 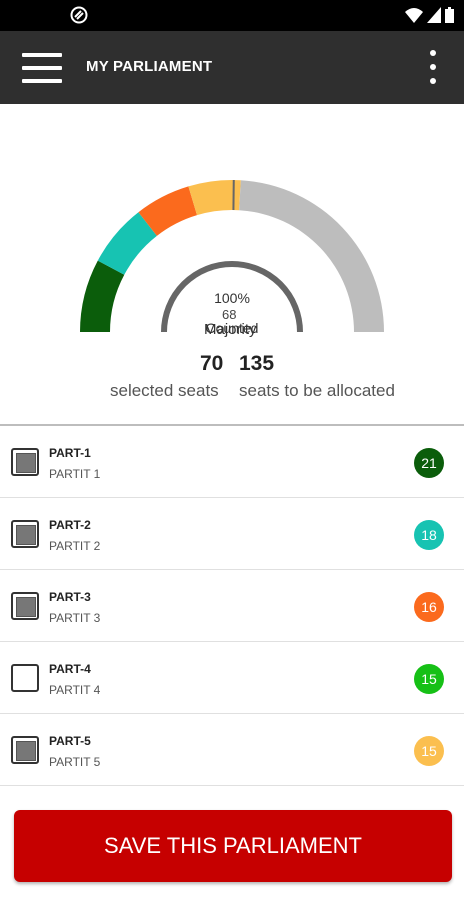 What do you see at coordinates (149, 66) in the screenshot?
I see `app-title: MY PARLIAMENT` at bounding box center [149, 66].